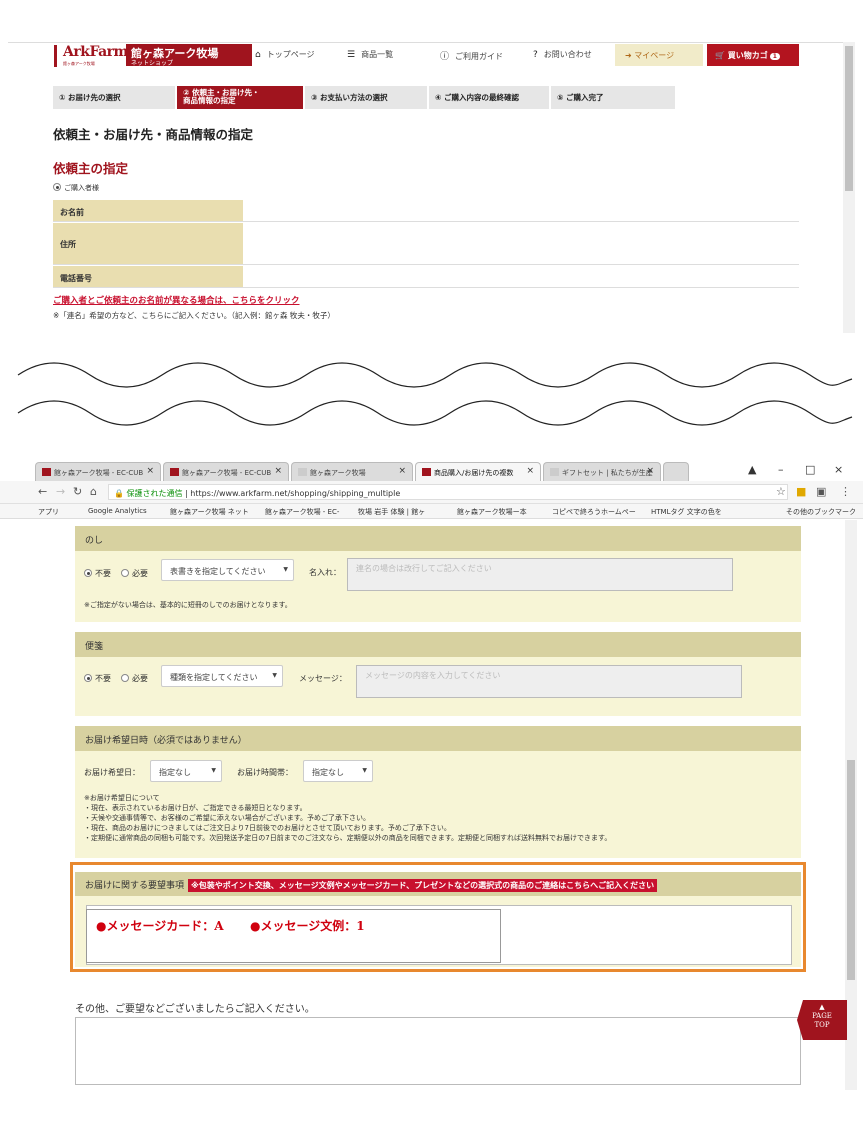  What do you see at coordinates (209, 100) in the screenshot?
I see `step-2-line2: 商品情報の指定` at bounding box center [209, 100].